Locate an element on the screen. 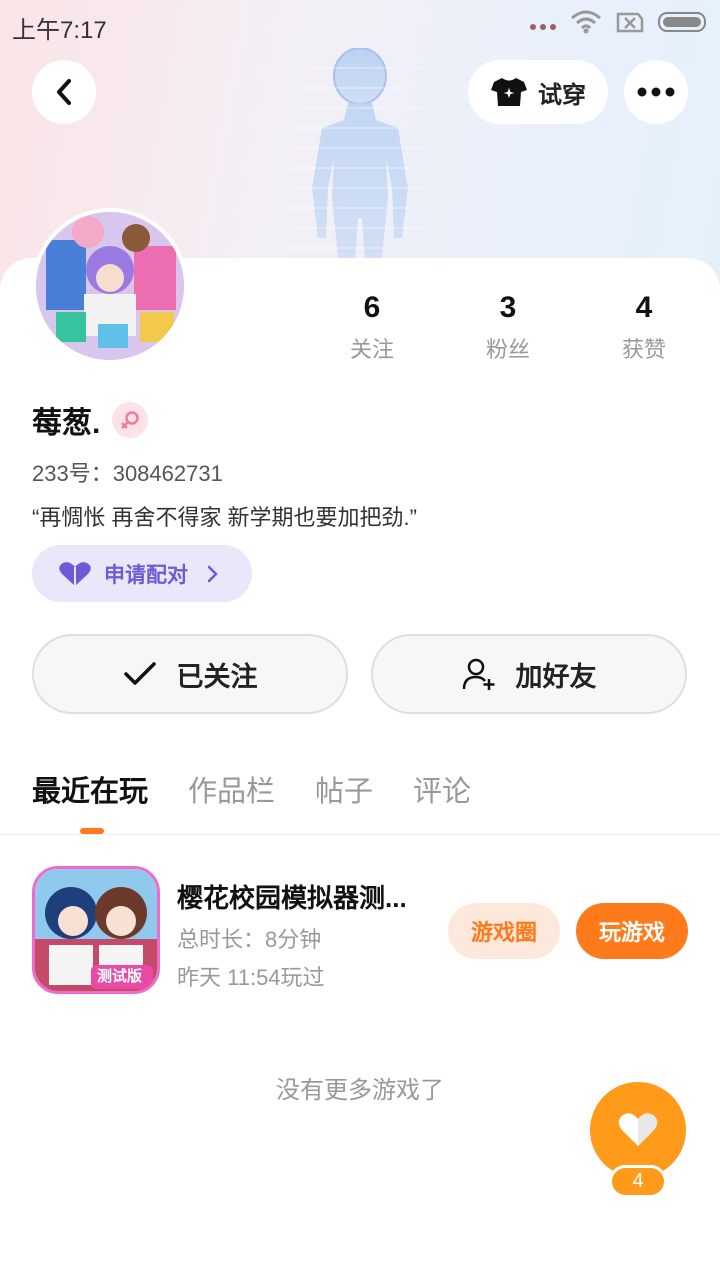  profile-tabs: 最近在玩 作品栏 帖子 评论 is located at coordinates (251, 789).